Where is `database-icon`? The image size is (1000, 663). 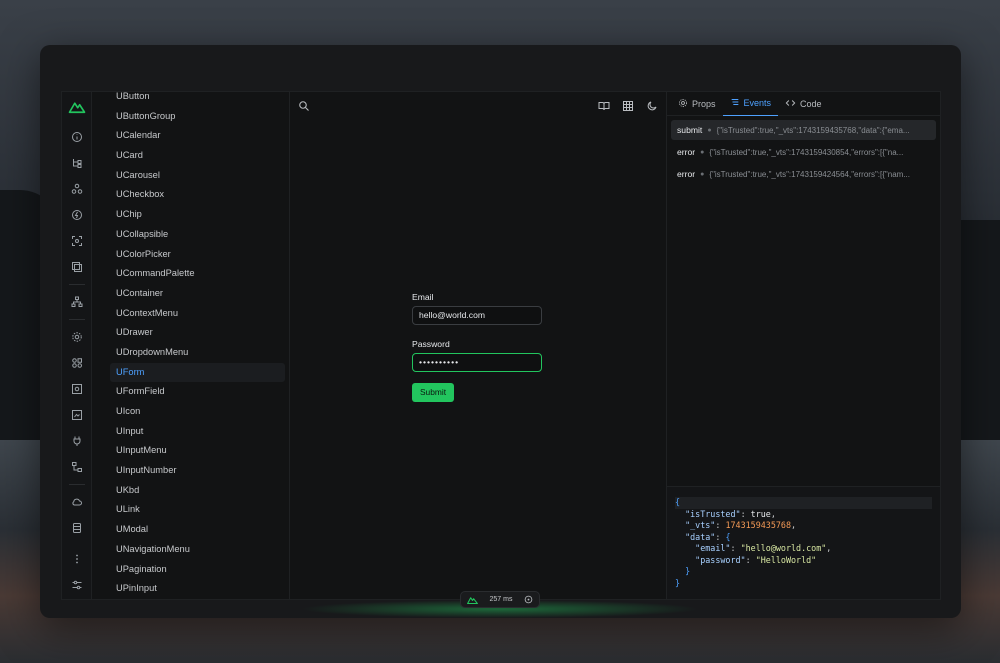 database-icon is located at coordinates (77, 528).